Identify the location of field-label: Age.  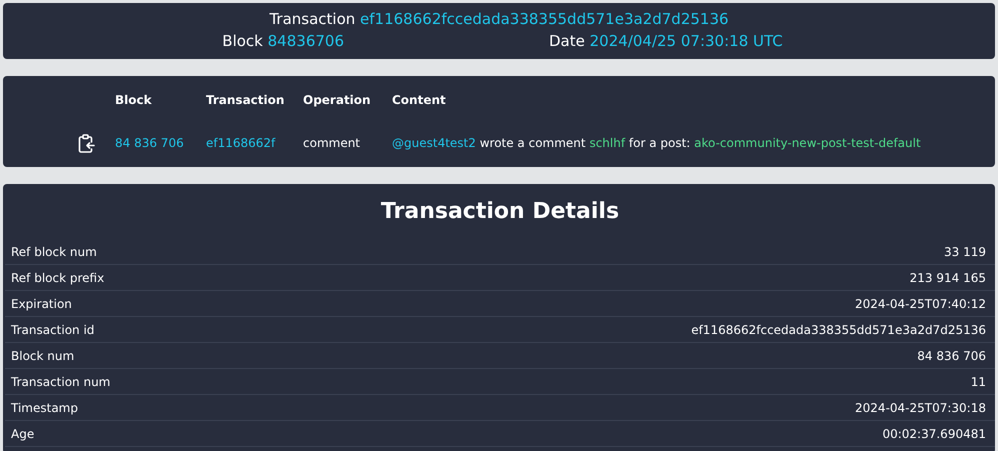
(22, 433).